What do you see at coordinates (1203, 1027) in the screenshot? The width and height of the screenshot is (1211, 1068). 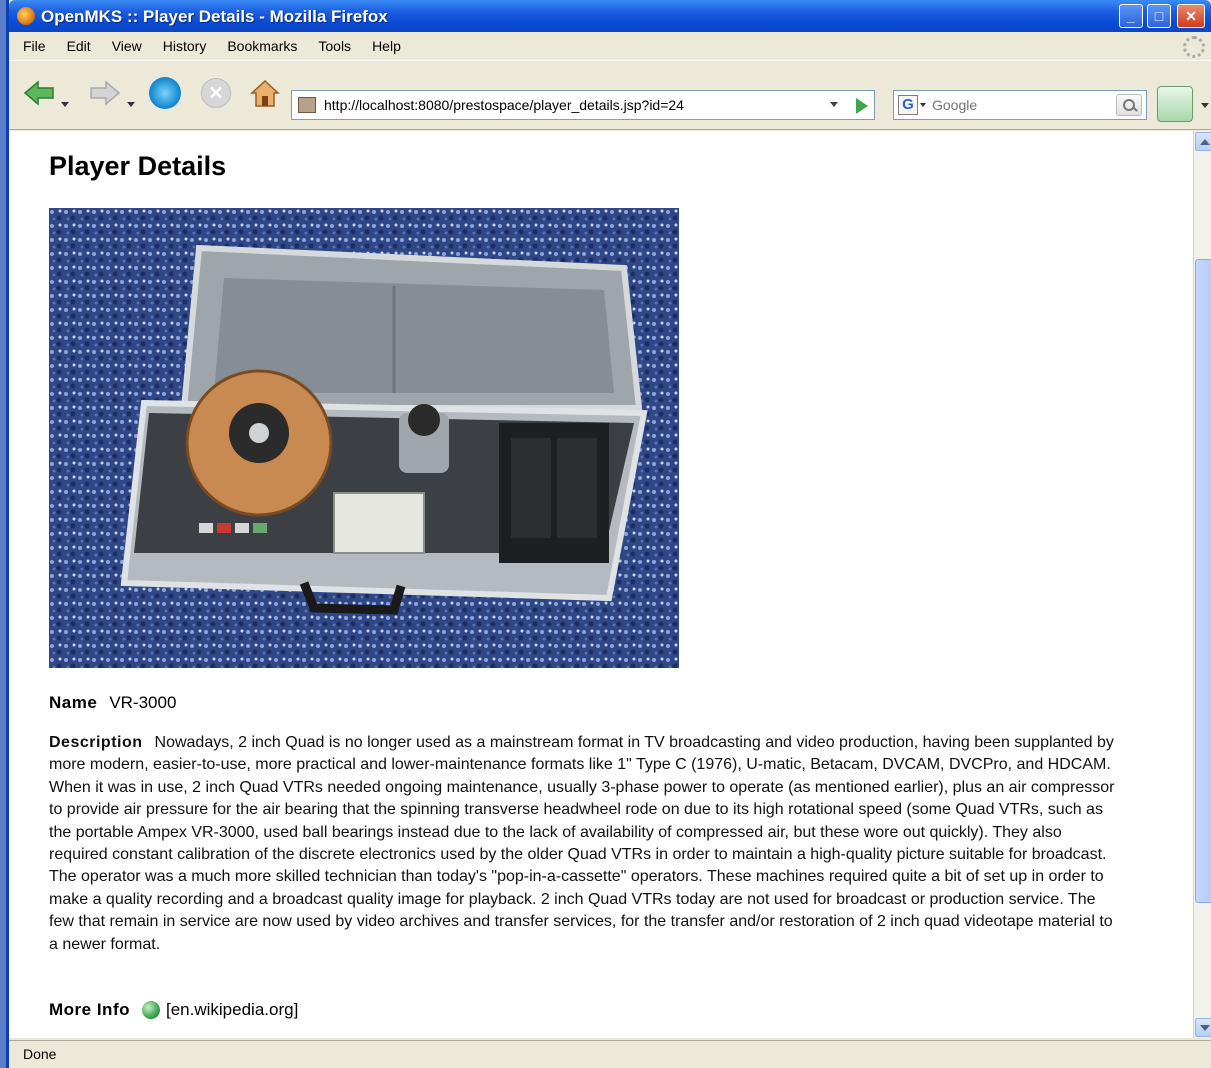 I see `scroll-down-icon` at bounding box center [1203, 1027].